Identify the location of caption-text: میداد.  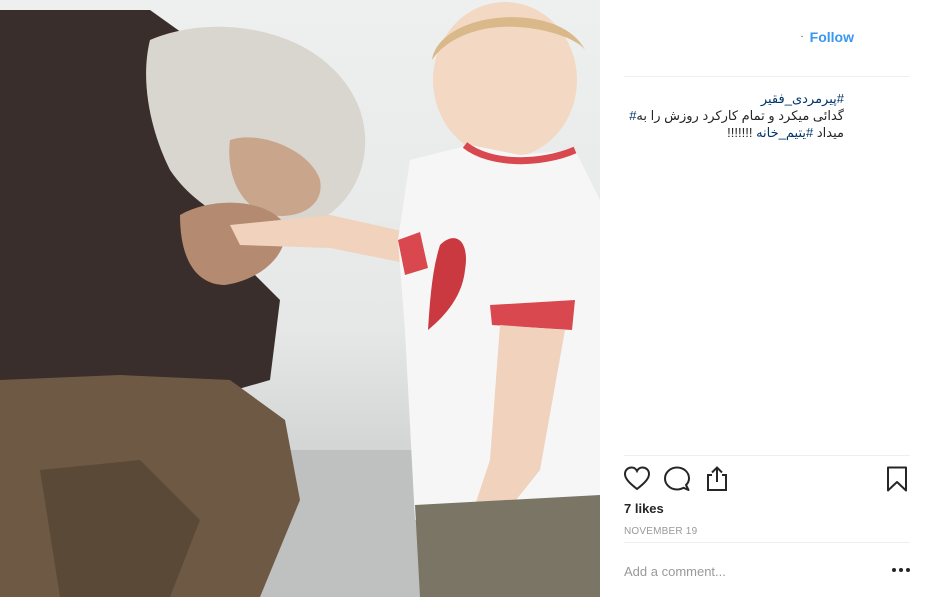
(830, 132).